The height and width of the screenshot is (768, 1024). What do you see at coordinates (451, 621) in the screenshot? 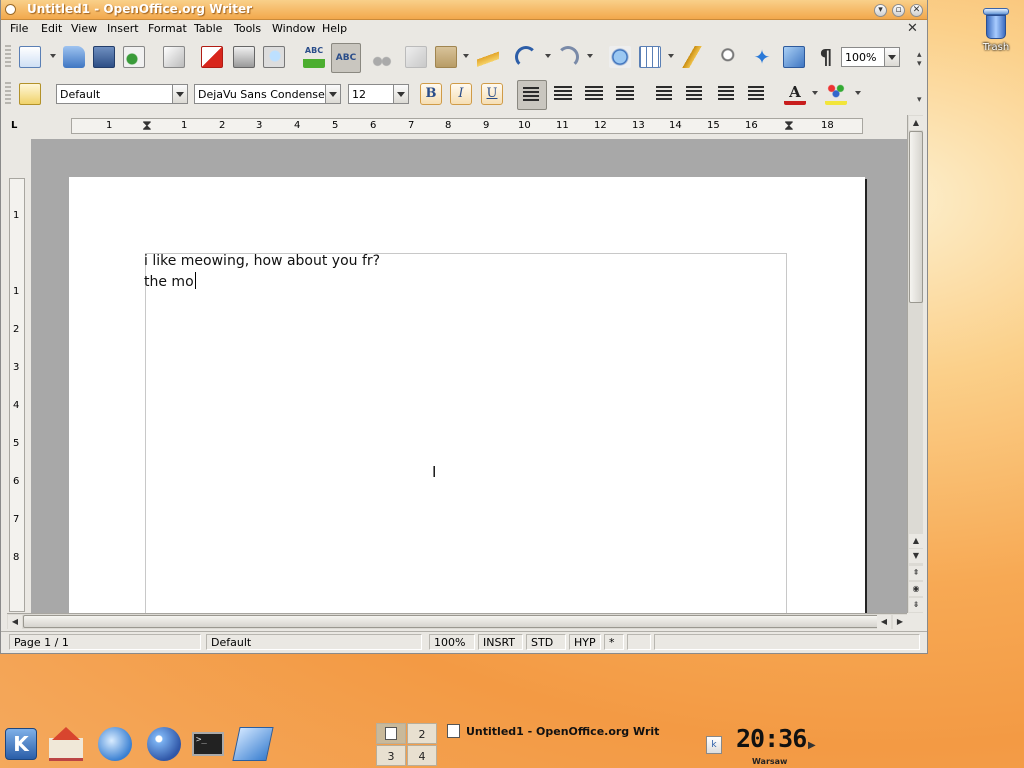
I see `horizontal-scroll-thumb` at bounding box center [451, 621].